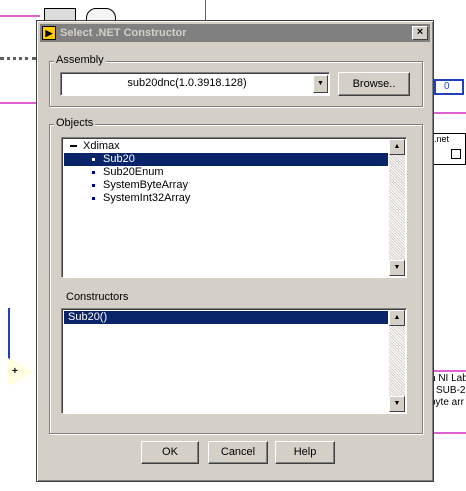 The image size is (466, 491). Describe the element at coordinates (187, 83) in the screenshot. I see `assembly-value: sub20dnc(1.0.3918.128)` at that location.